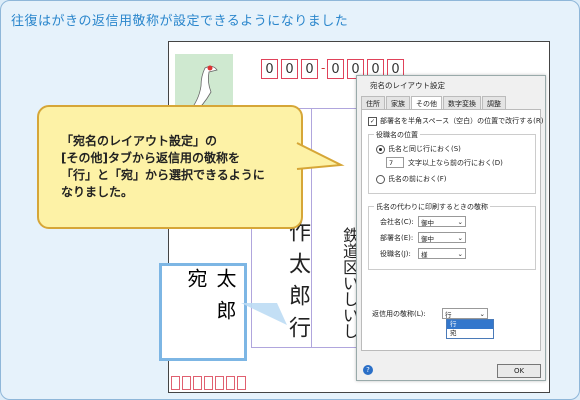 This screenshot has height=400, width=580. What do you see at coordinates (209, 383) in the screenshot?
I see `sender-zip-boxes` at bounding box center [209, 383].